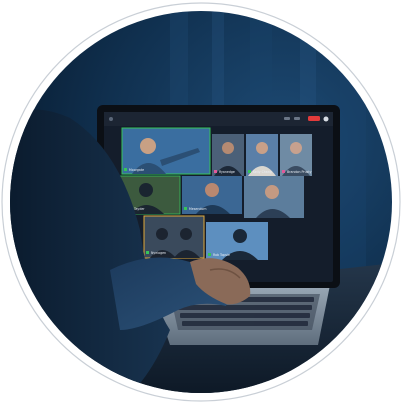  I want to click on tile-label: Ryanedge, so click(227, 172).